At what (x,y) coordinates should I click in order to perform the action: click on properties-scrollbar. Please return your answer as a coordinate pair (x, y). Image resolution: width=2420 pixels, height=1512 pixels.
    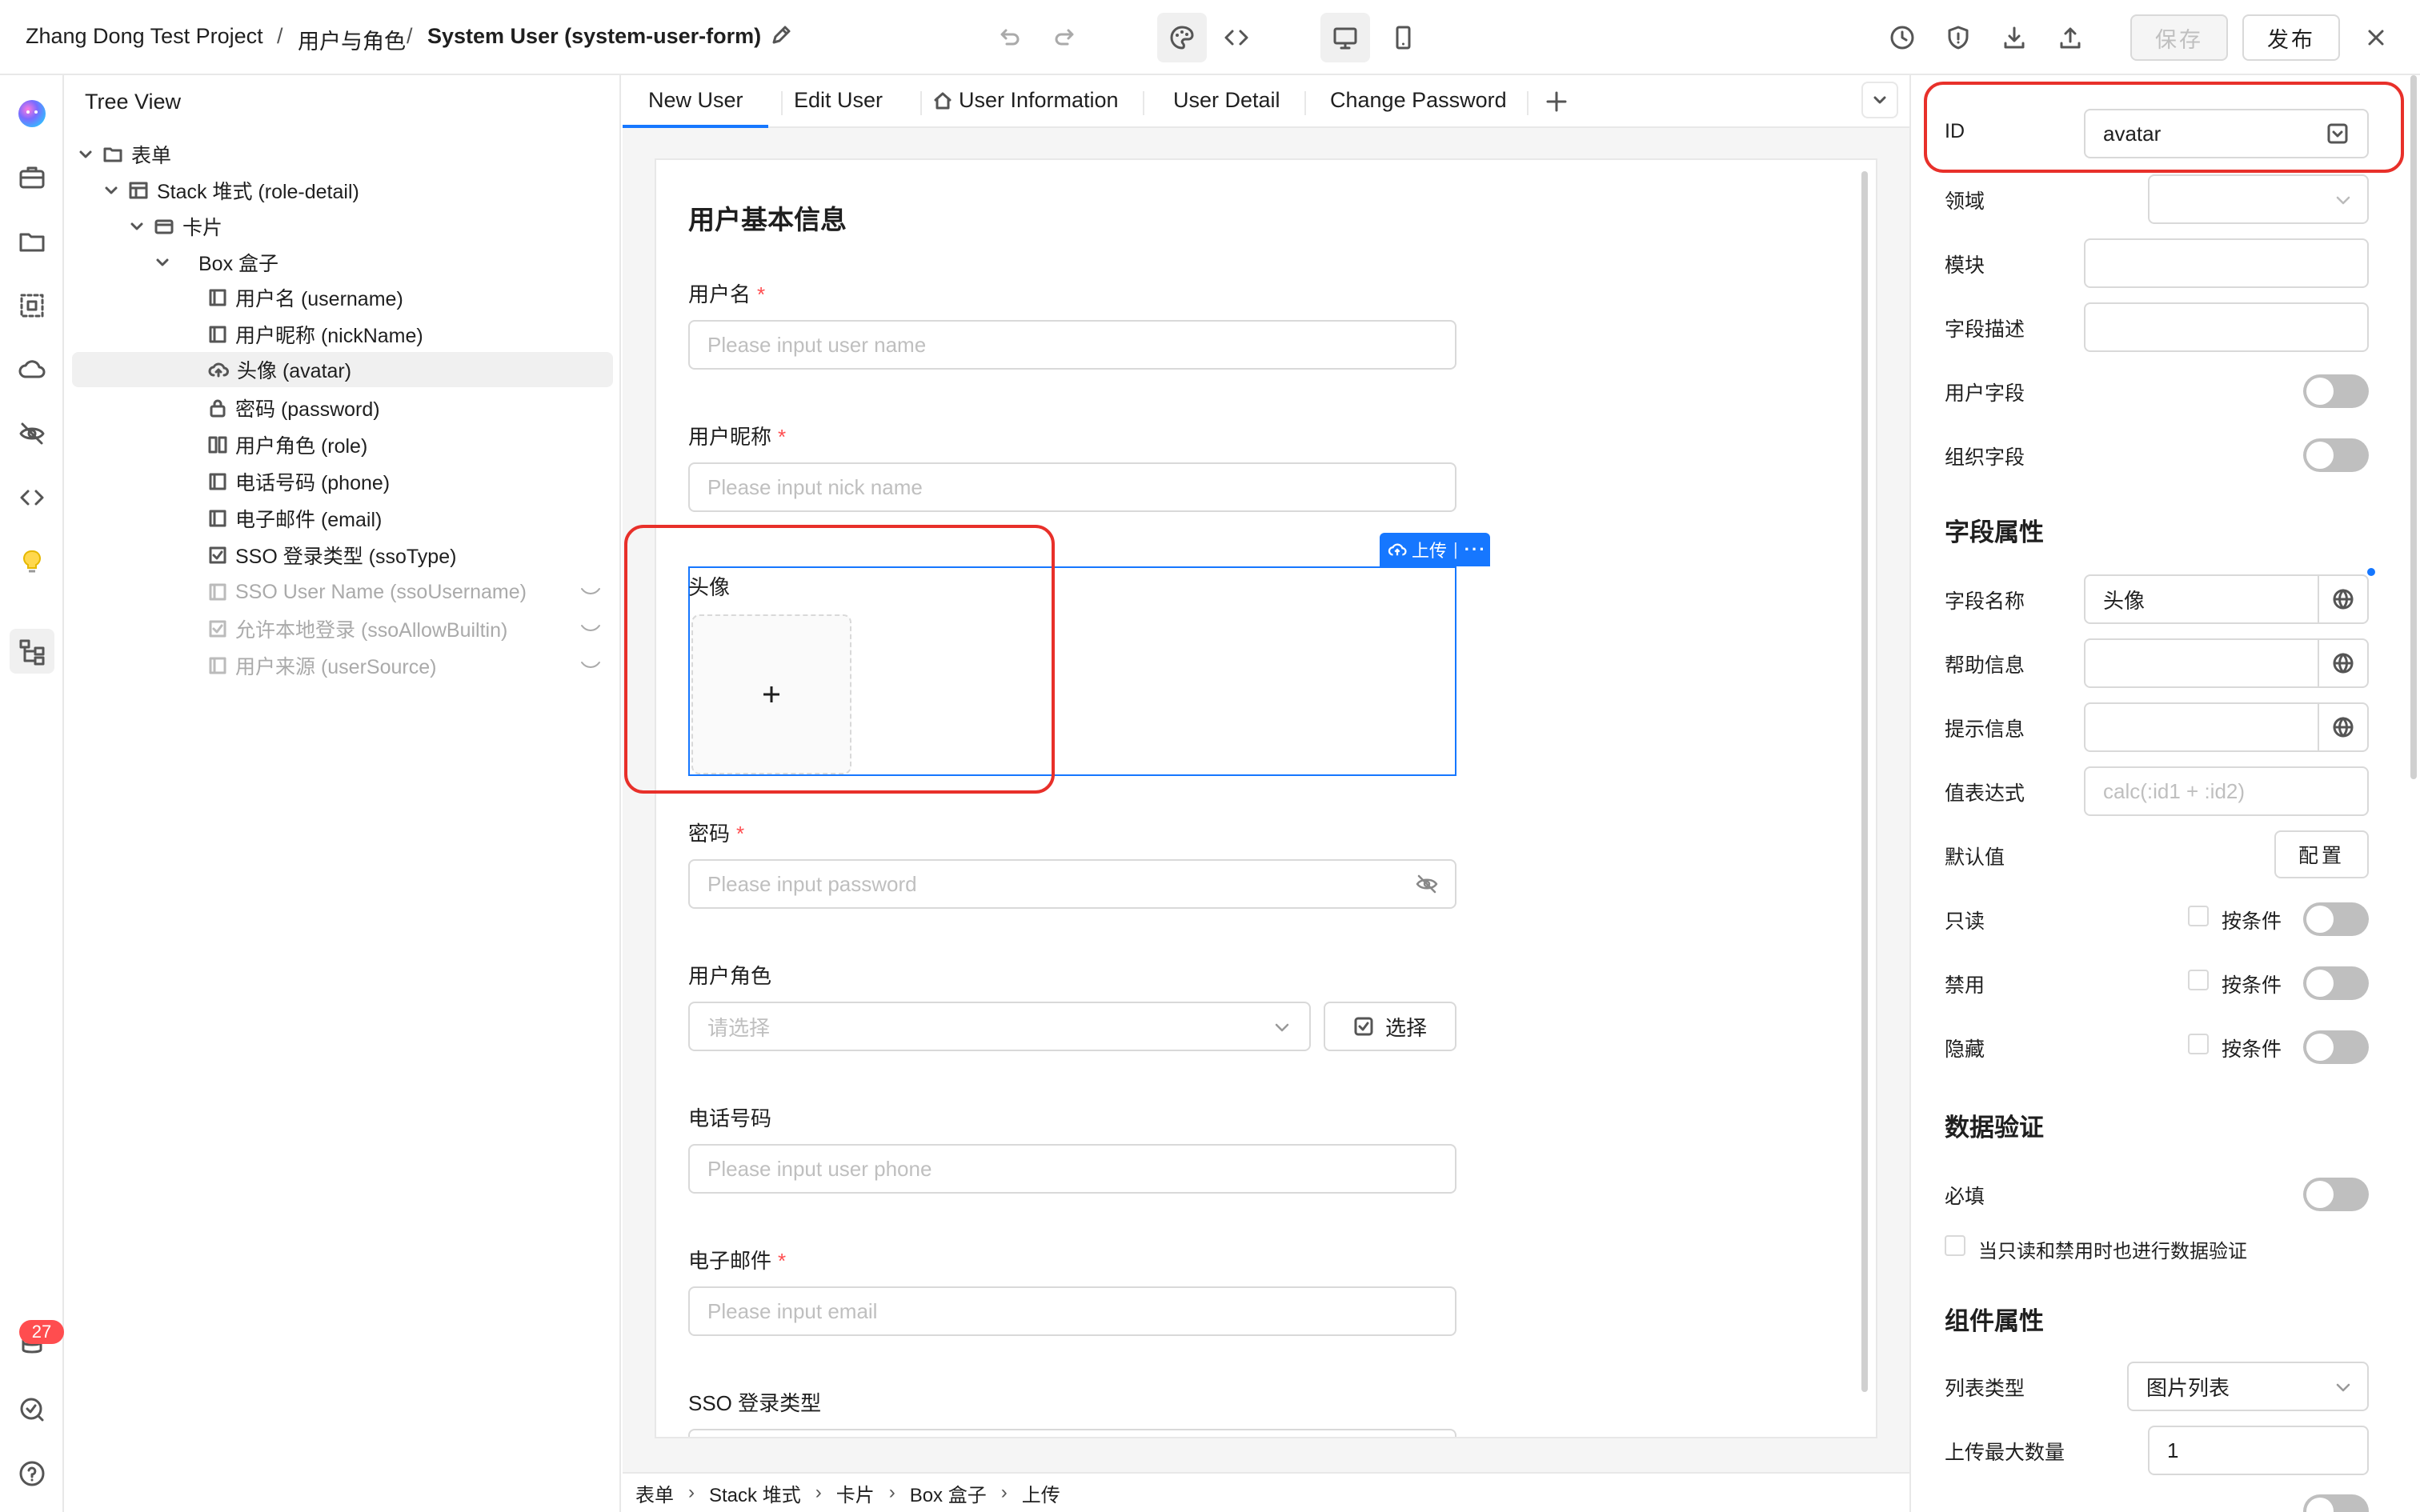
    Looking at the image, I should click on (2413, 427).